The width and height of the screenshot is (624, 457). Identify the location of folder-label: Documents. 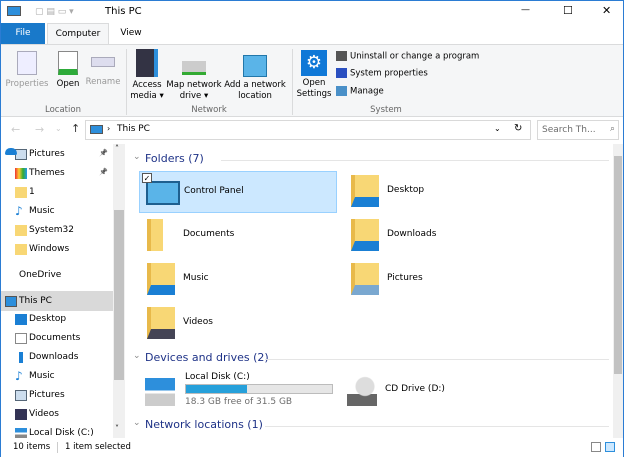
(209, 234).